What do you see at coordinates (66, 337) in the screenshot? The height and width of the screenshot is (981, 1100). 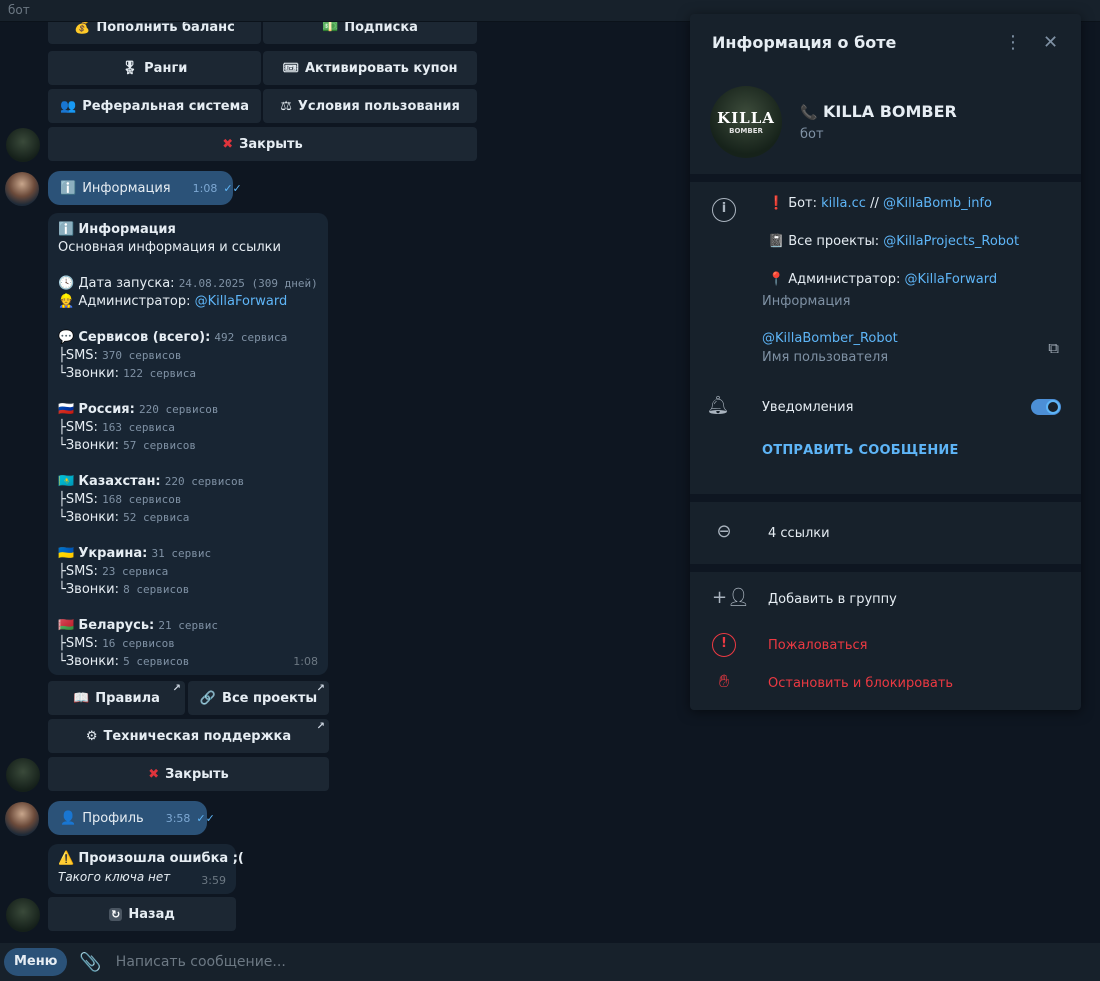 I see `speech-icon: 💬` at bounding box center [66, 337].